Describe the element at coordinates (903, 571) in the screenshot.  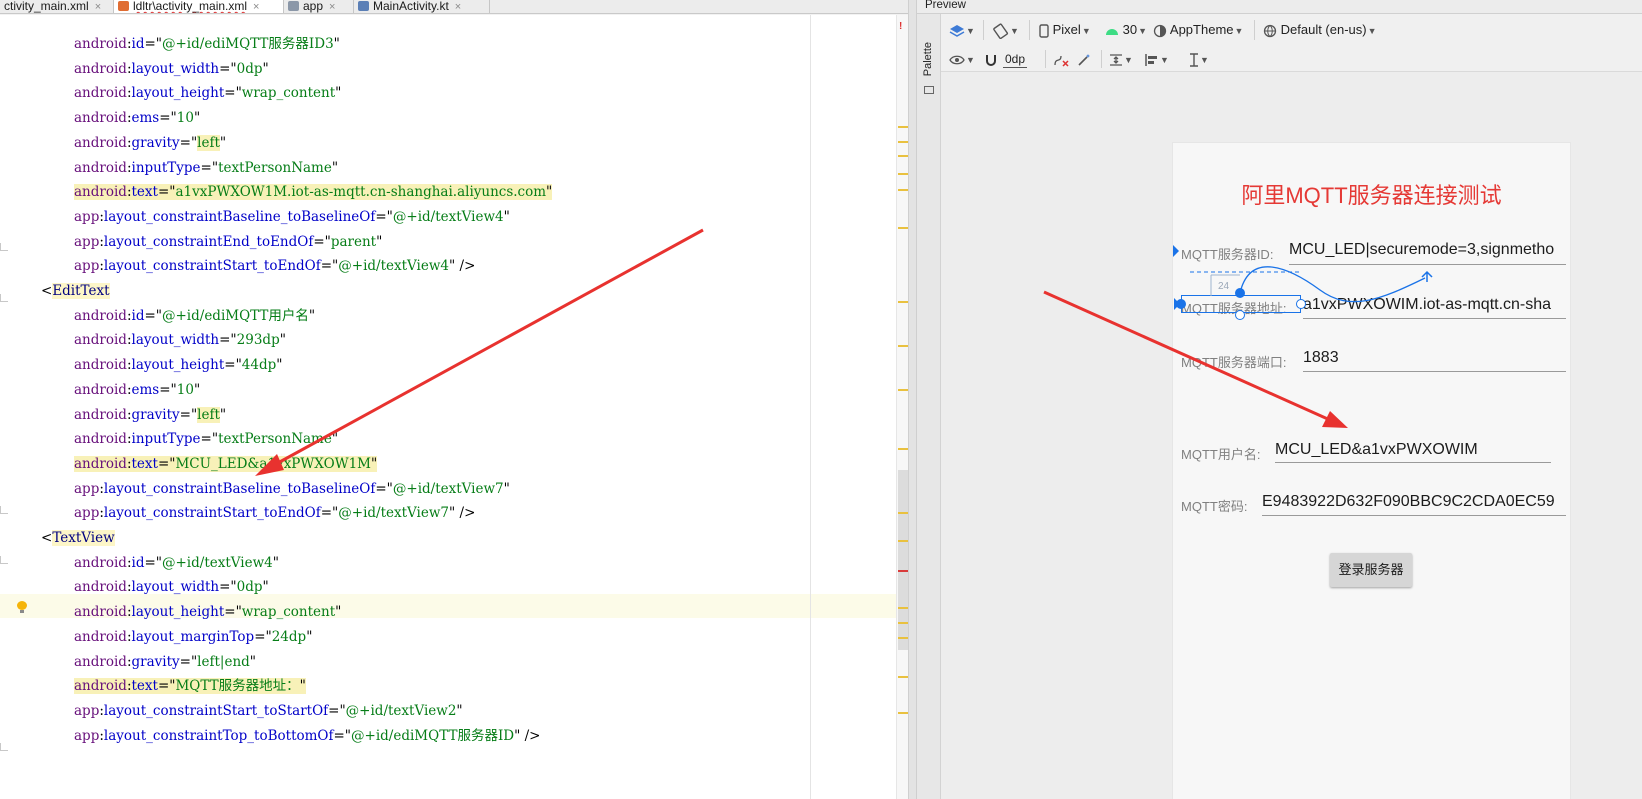
I see `error-marker` at that location.